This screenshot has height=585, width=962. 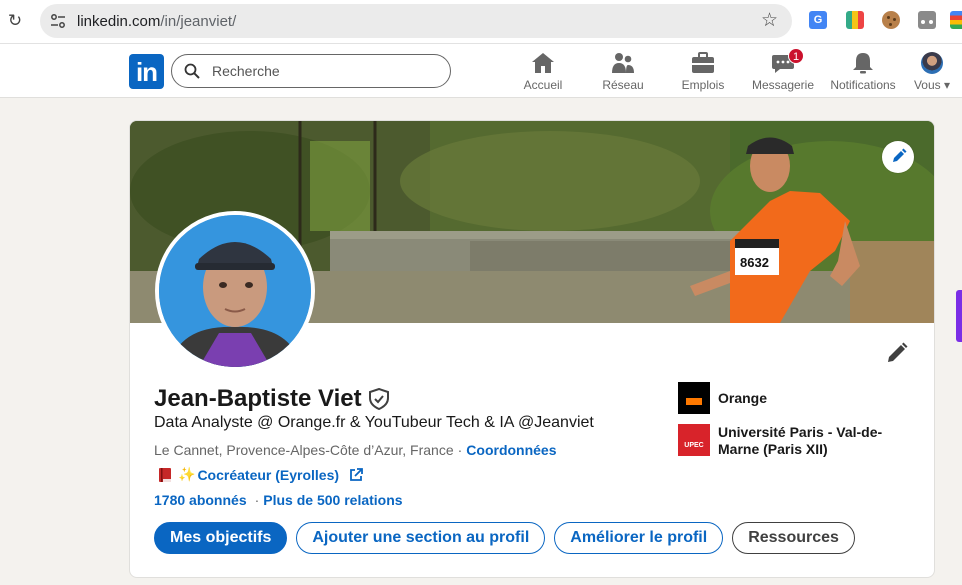 What do you see at coordinates (769, 20) in the screenshot?
I see `bookmark-star-icon: ☆` at bounding box center [769, 20].